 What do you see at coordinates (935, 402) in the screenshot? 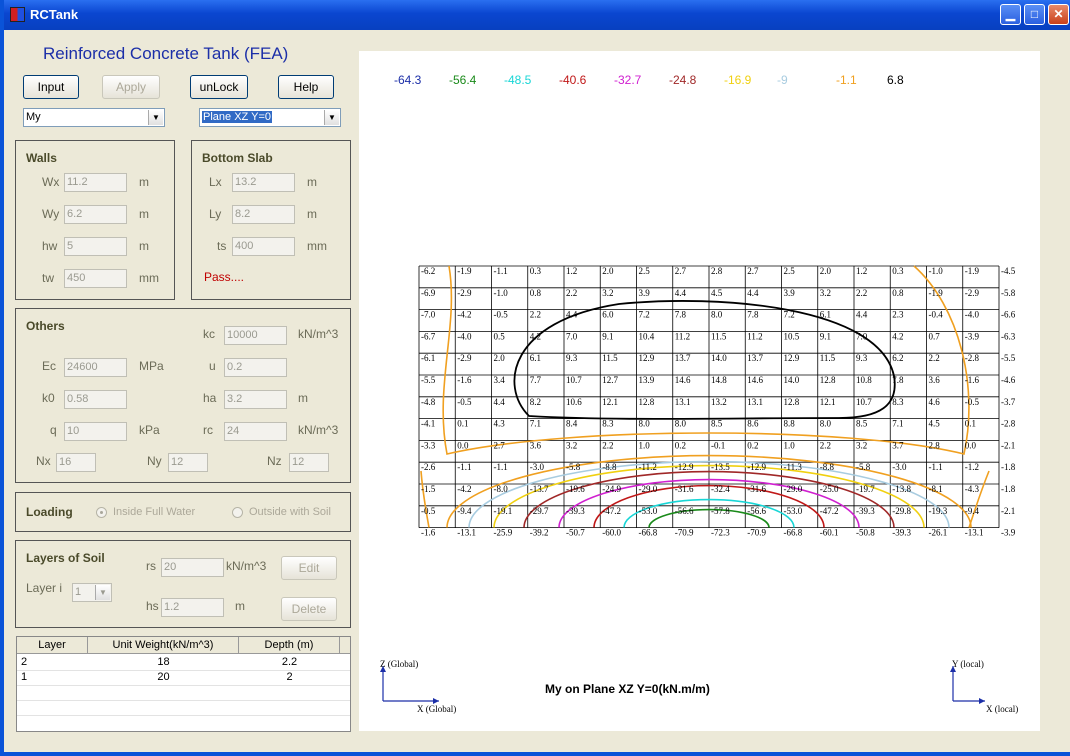
I see `grid-value: 4.6` at bounding box center [935, 402].